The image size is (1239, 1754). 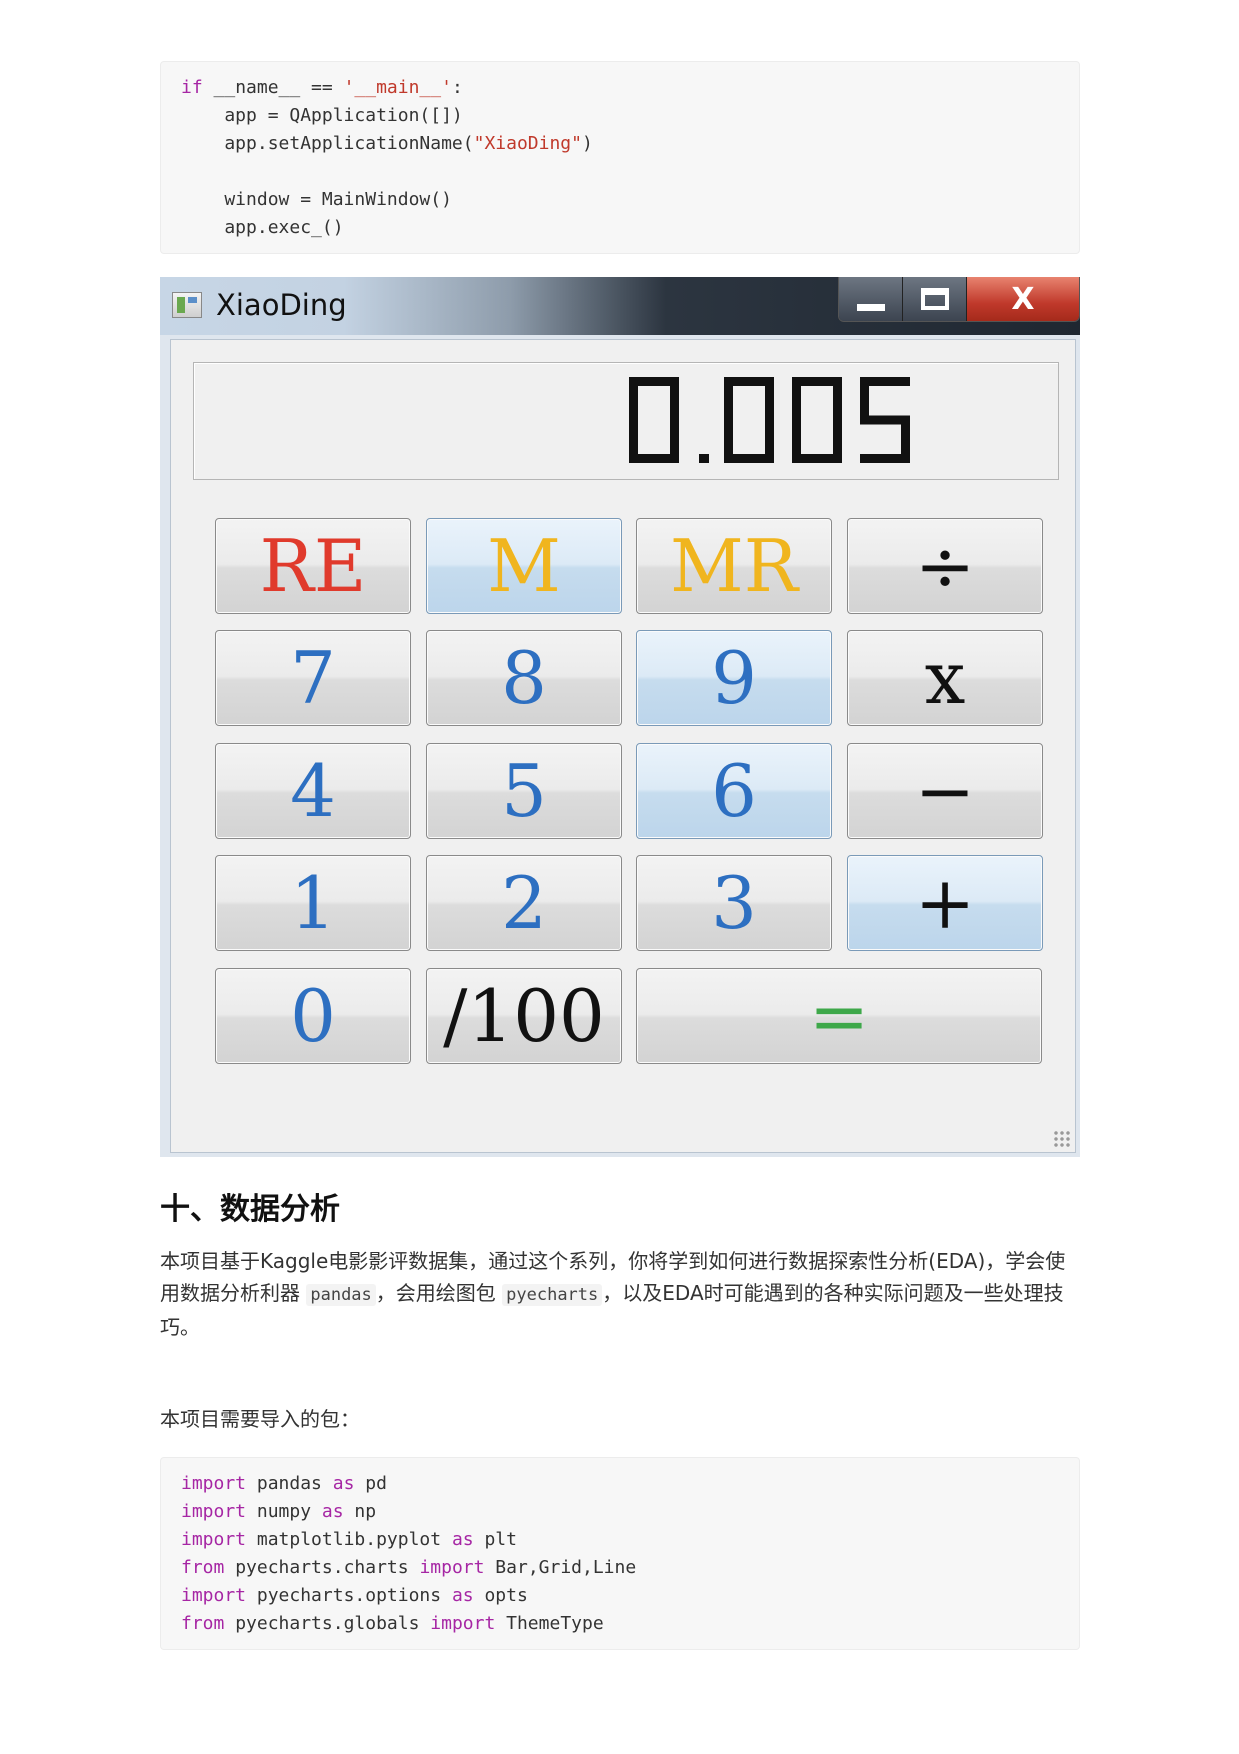 I want to click on digit-0-button: 0, so click(x=313, y=1016).